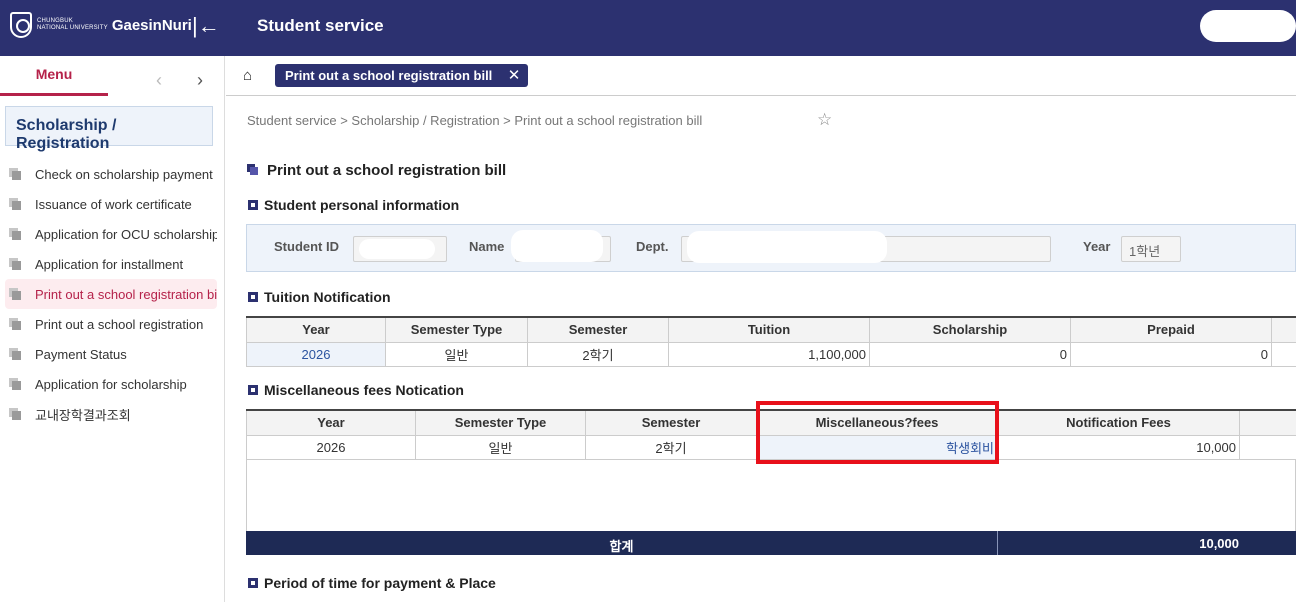 This screenshot has height=602, width=1296. I want to click on sidebar-item-label: Application for installment, so click(109, 264).